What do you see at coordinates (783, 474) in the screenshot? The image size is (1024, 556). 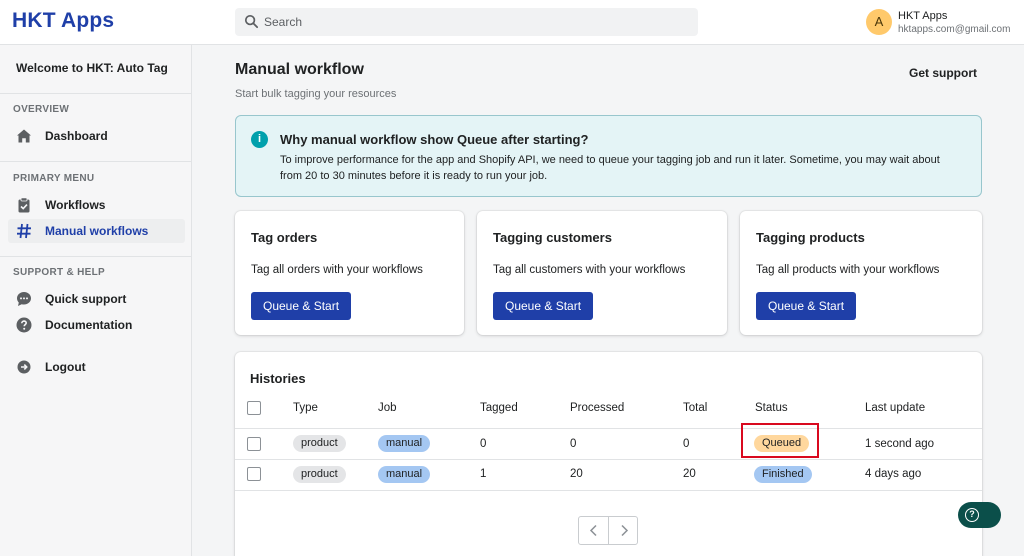 I see `status-badge: Finished` at bounding box center [783, 474].